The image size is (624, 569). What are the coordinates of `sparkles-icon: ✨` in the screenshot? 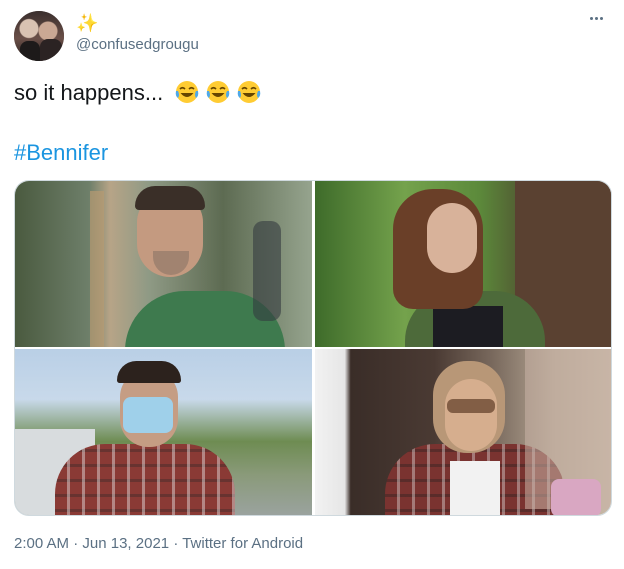 It's located at (87, 23).